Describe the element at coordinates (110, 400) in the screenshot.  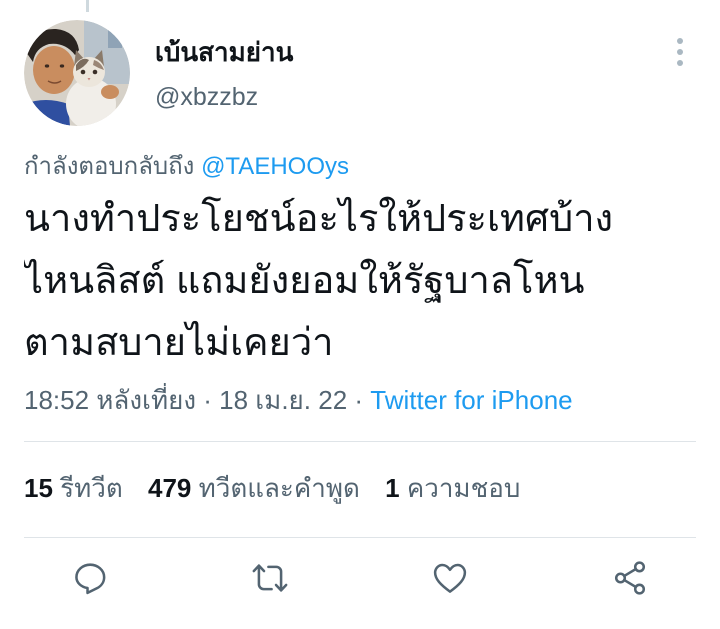
I see `tweet-time: 18:52 หลังเที่ยง` at that location.